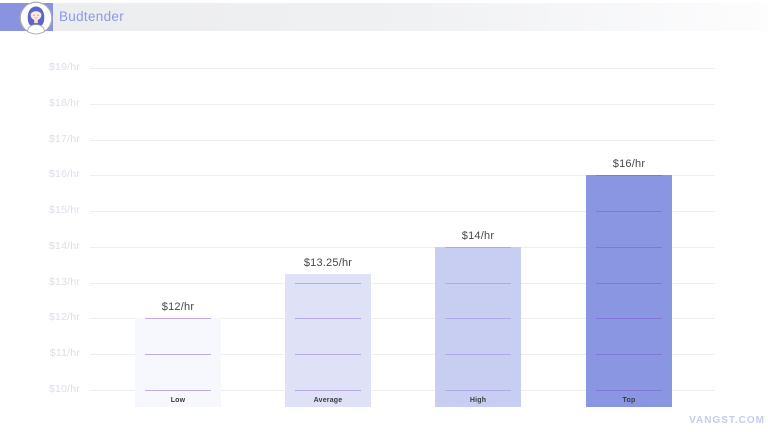 This screenshot has height=432, width=768. I want to click on bar-value-label: $14/hr, so click(478, 235).